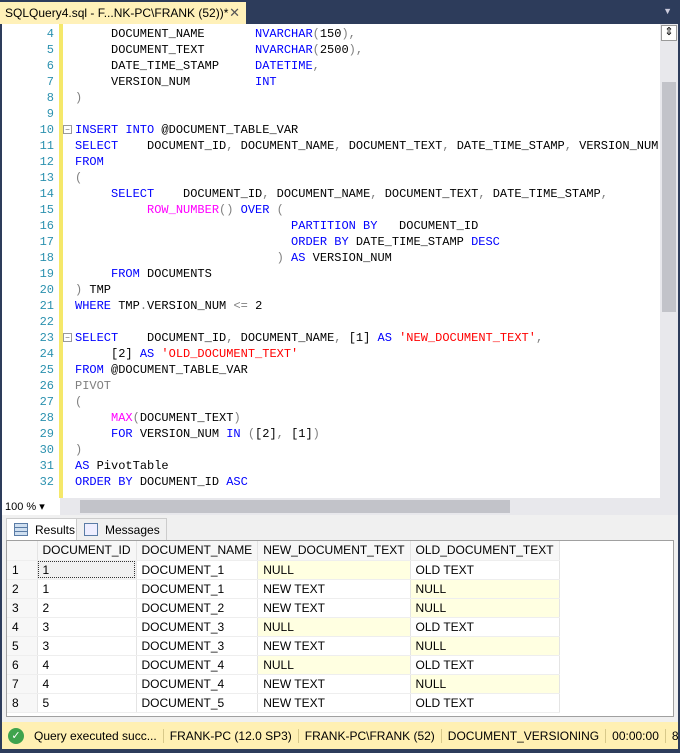 This screenshot has height=753, width=680. Describe the element at coordinates (31, 506) in the screenshot. I see `zoom-select: 100 % ▾` at that location.